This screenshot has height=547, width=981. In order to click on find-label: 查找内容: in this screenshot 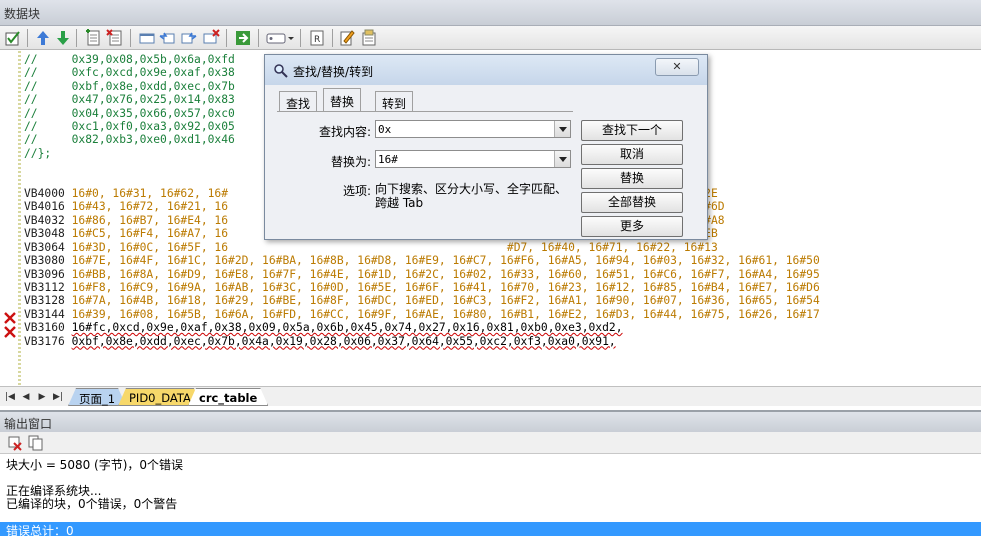, I will do `click(344, 132)`.